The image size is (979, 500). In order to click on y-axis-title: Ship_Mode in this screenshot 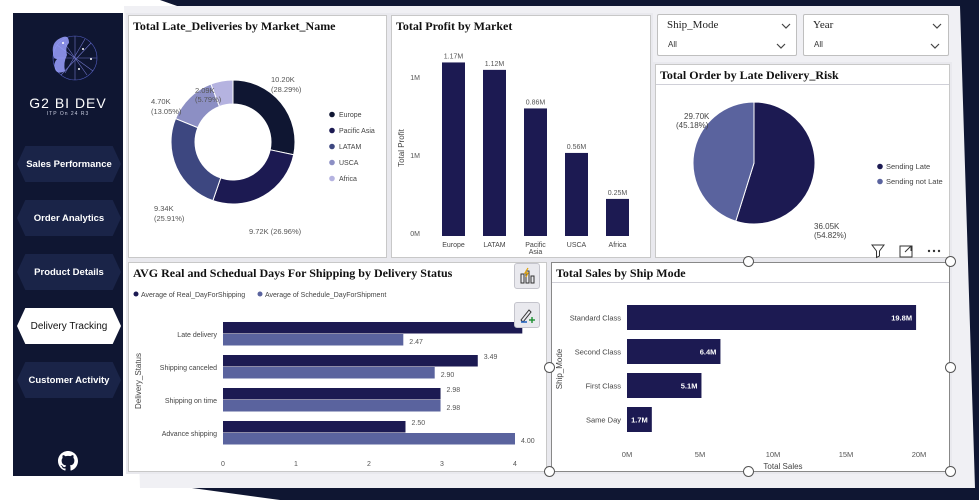, I will do `click(559, 368)`.